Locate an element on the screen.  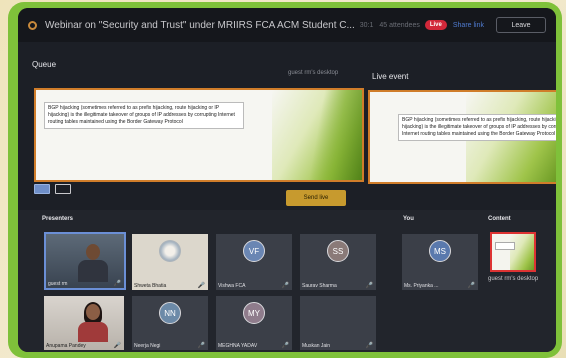
elapsed-time: 30:1 is located at coordinates (366, 25).